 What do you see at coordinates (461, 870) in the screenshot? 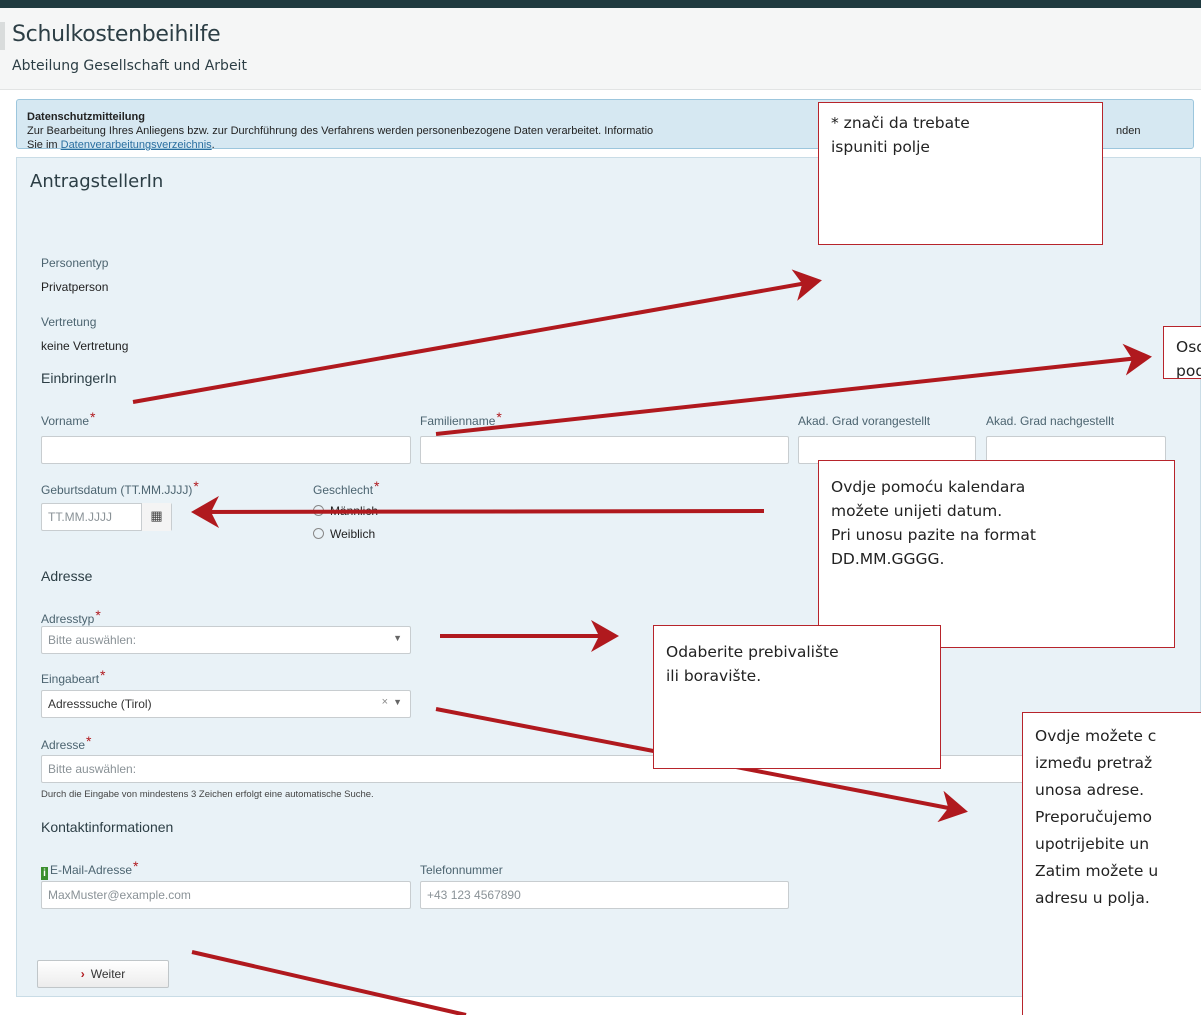
I see `phone-label: Telefonnummer` at bounding box center [461, 870].